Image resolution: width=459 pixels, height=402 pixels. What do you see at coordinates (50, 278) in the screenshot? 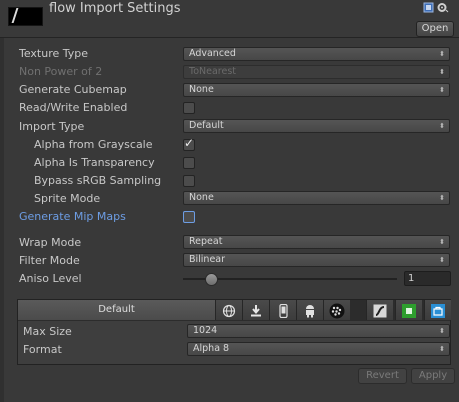
I see `aniso-level-label: Aniso Level` at bounding box center [50, 278].